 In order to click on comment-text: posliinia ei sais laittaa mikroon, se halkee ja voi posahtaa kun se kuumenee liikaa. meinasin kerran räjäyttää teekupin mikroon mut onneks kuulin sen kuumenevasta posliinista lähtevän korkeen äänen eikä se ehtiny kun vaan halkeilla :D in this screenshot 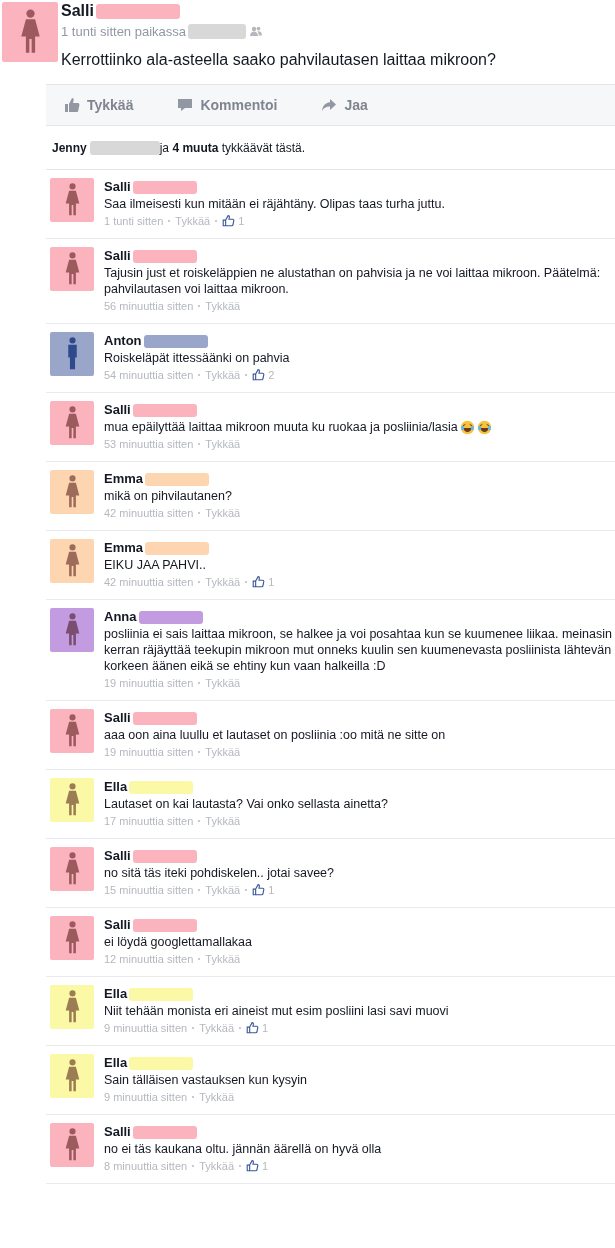, I will do `click(358, 650)`.